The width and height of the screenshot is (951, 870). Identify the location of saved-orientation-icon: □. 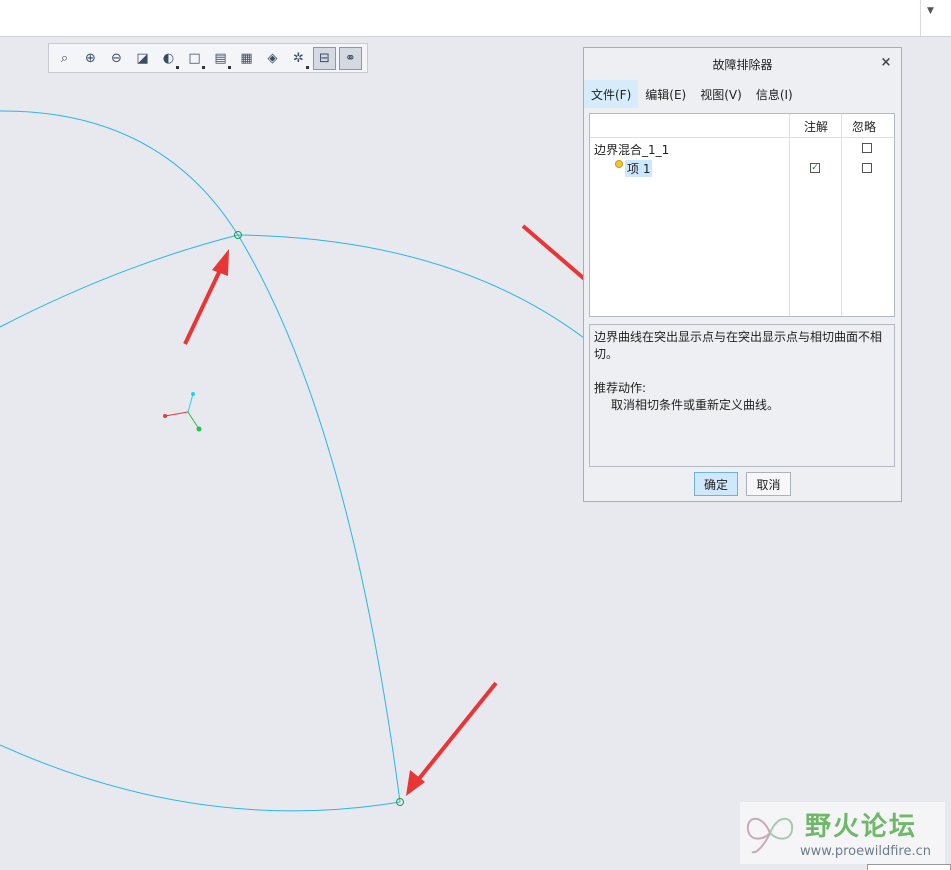
(194, 58).